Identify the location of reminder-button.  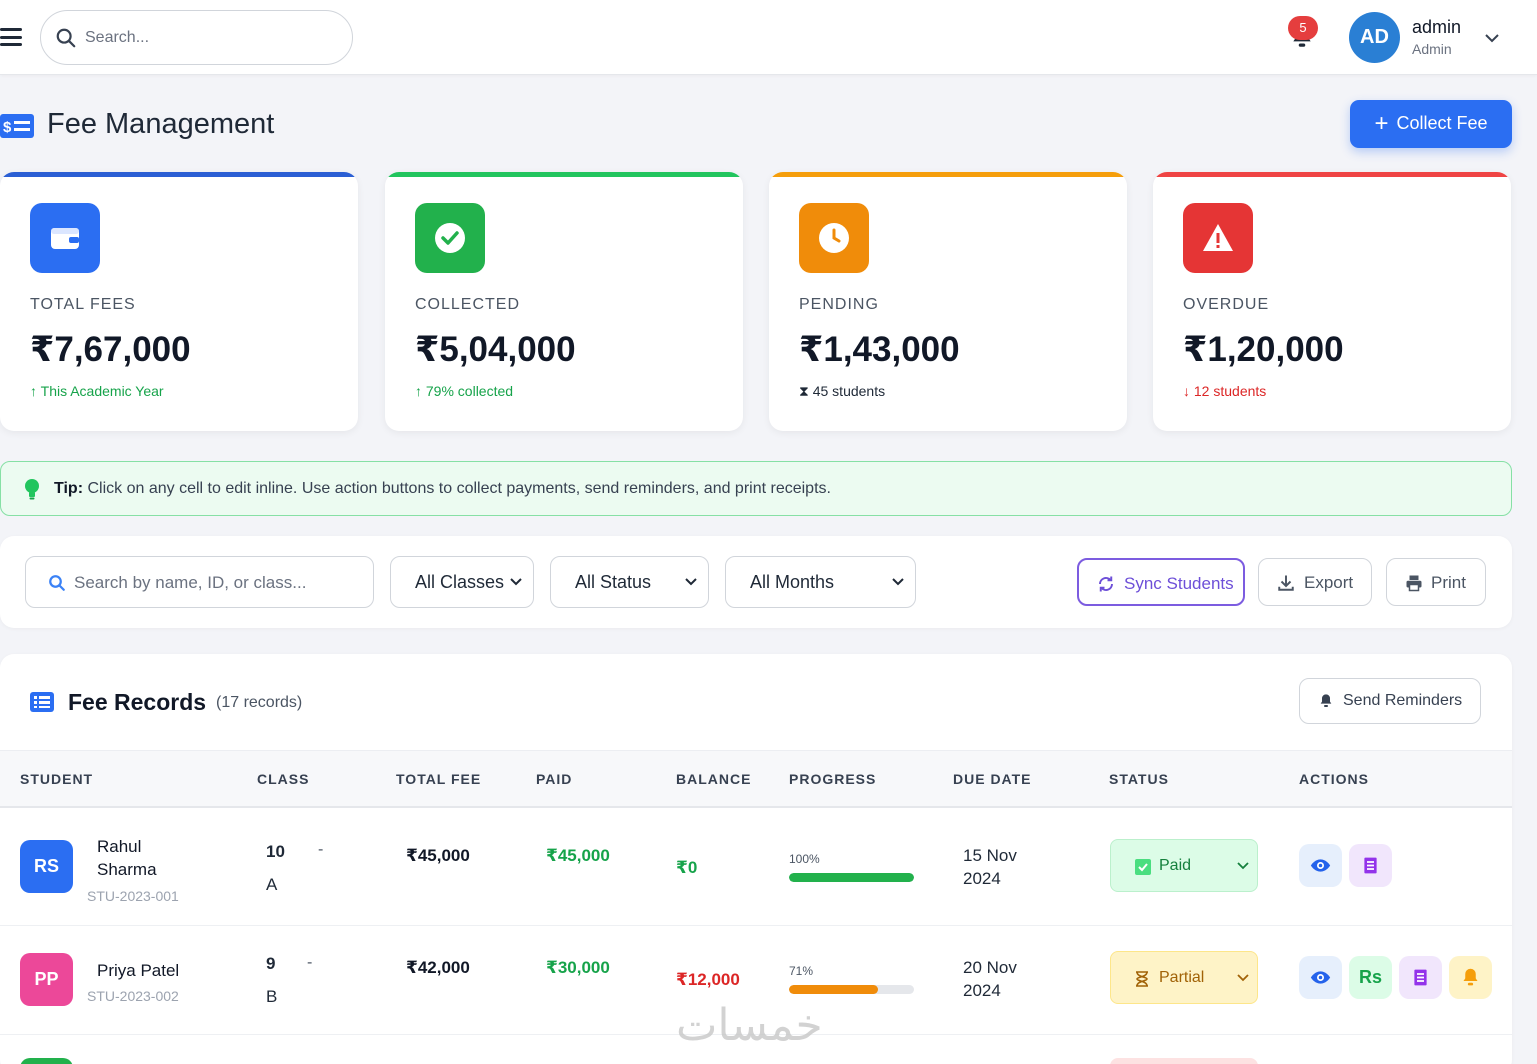
(1470, 977).